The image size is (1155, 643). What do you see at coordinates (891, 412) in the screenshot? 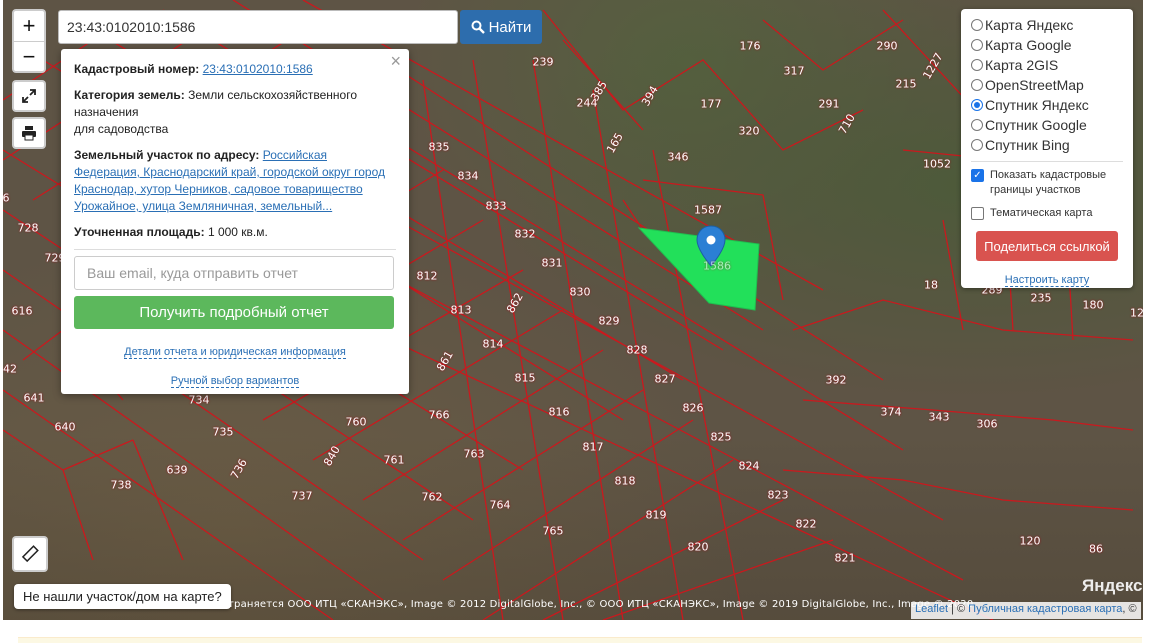
I see `parcel-number-label: 374` at bounding box center [891, 412].